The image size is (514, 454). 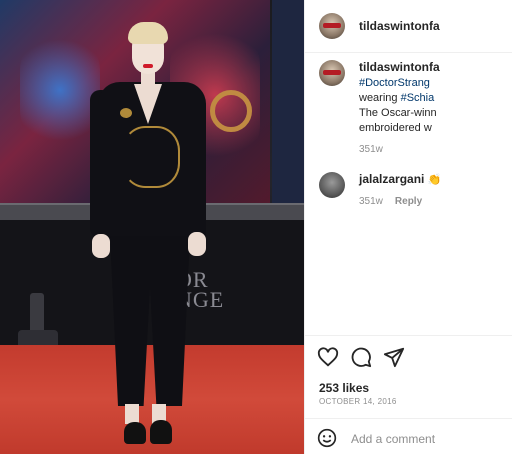 I want to click on action-bar, so click(x=408, y=357).